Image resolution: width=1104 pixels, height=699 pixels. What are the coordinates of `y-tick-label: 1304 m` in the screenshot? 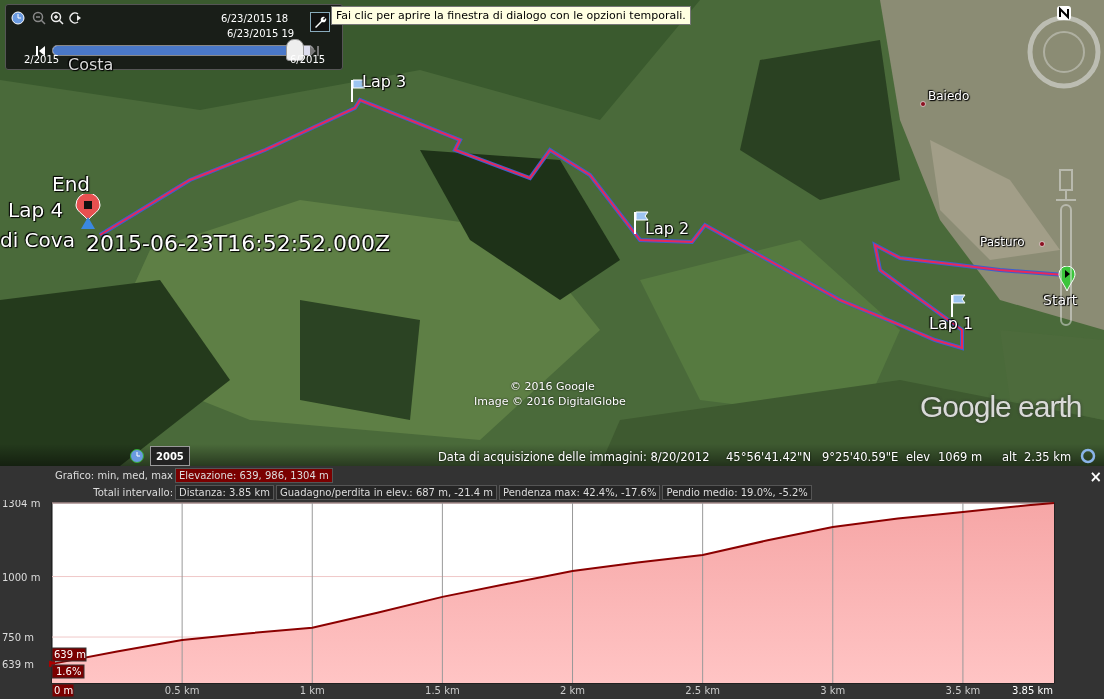 It's located at (21, 504).